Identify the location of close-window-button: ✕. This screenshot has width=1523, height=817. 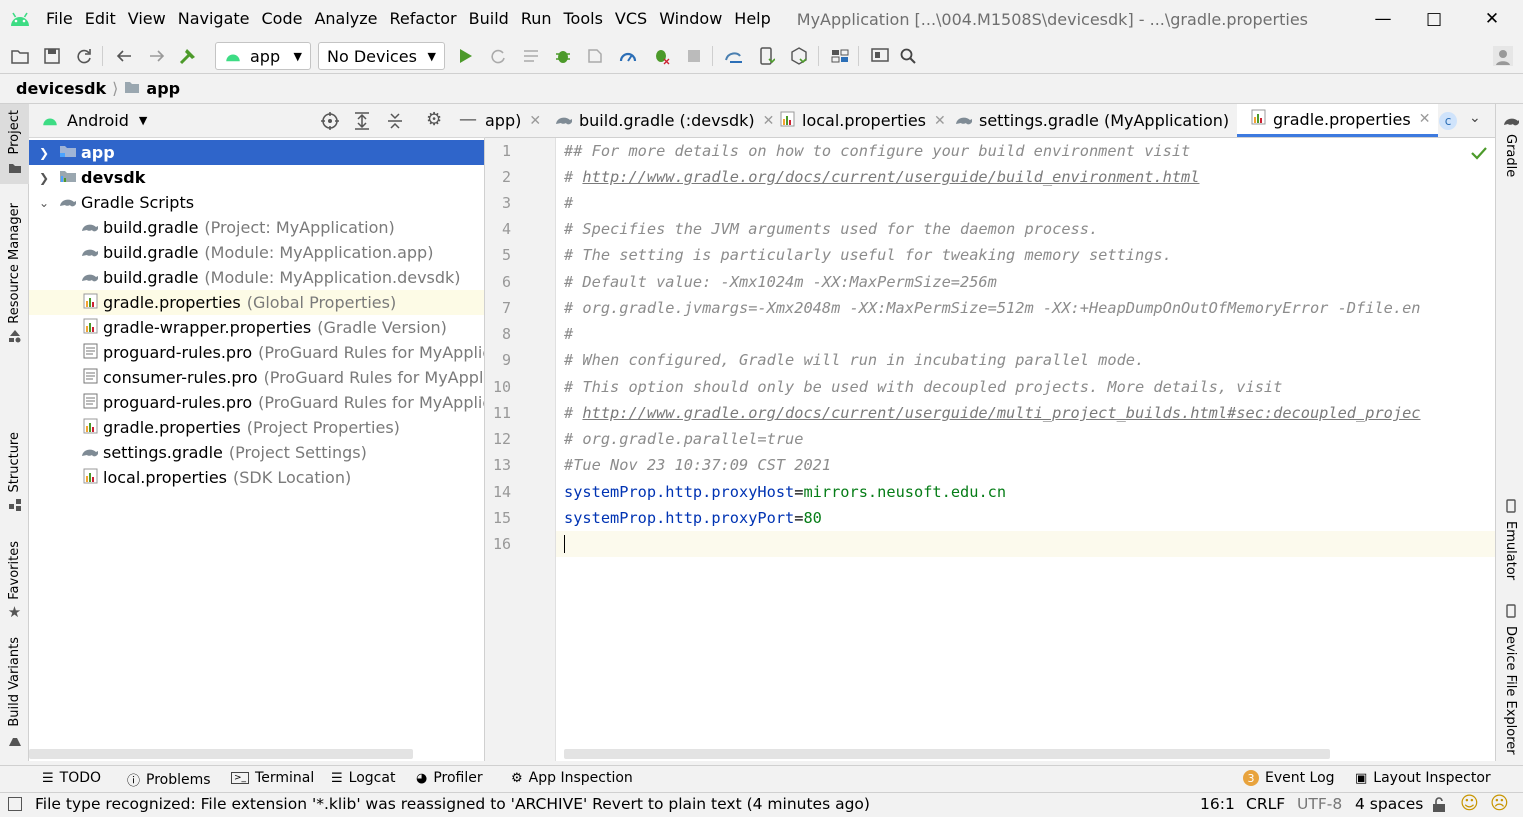
(1492, 19).